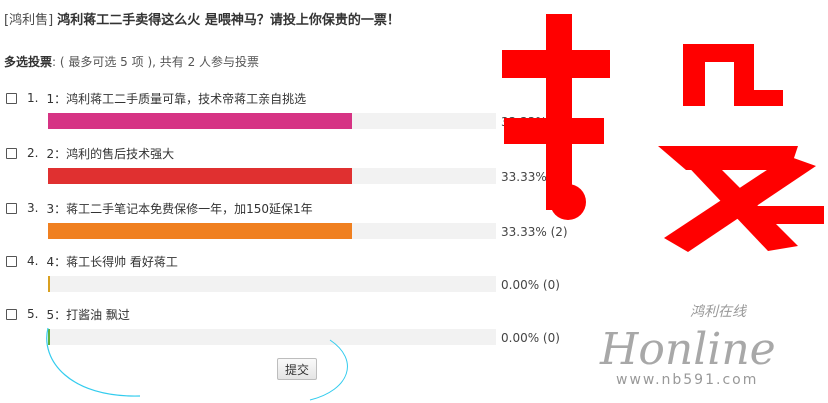 This screenshot has width=828, height=403. I want to click on watermark-brand: Honline, so click(687, 349).